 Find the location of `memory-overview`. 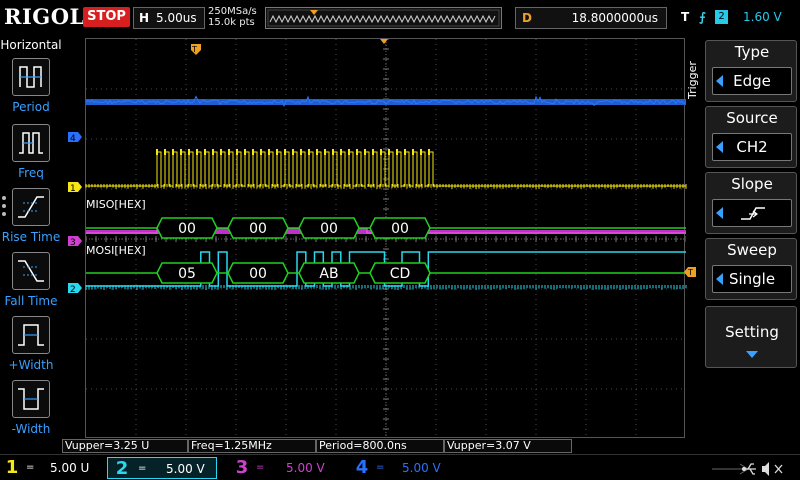

memory-overview is located at coordinates (383, 18).